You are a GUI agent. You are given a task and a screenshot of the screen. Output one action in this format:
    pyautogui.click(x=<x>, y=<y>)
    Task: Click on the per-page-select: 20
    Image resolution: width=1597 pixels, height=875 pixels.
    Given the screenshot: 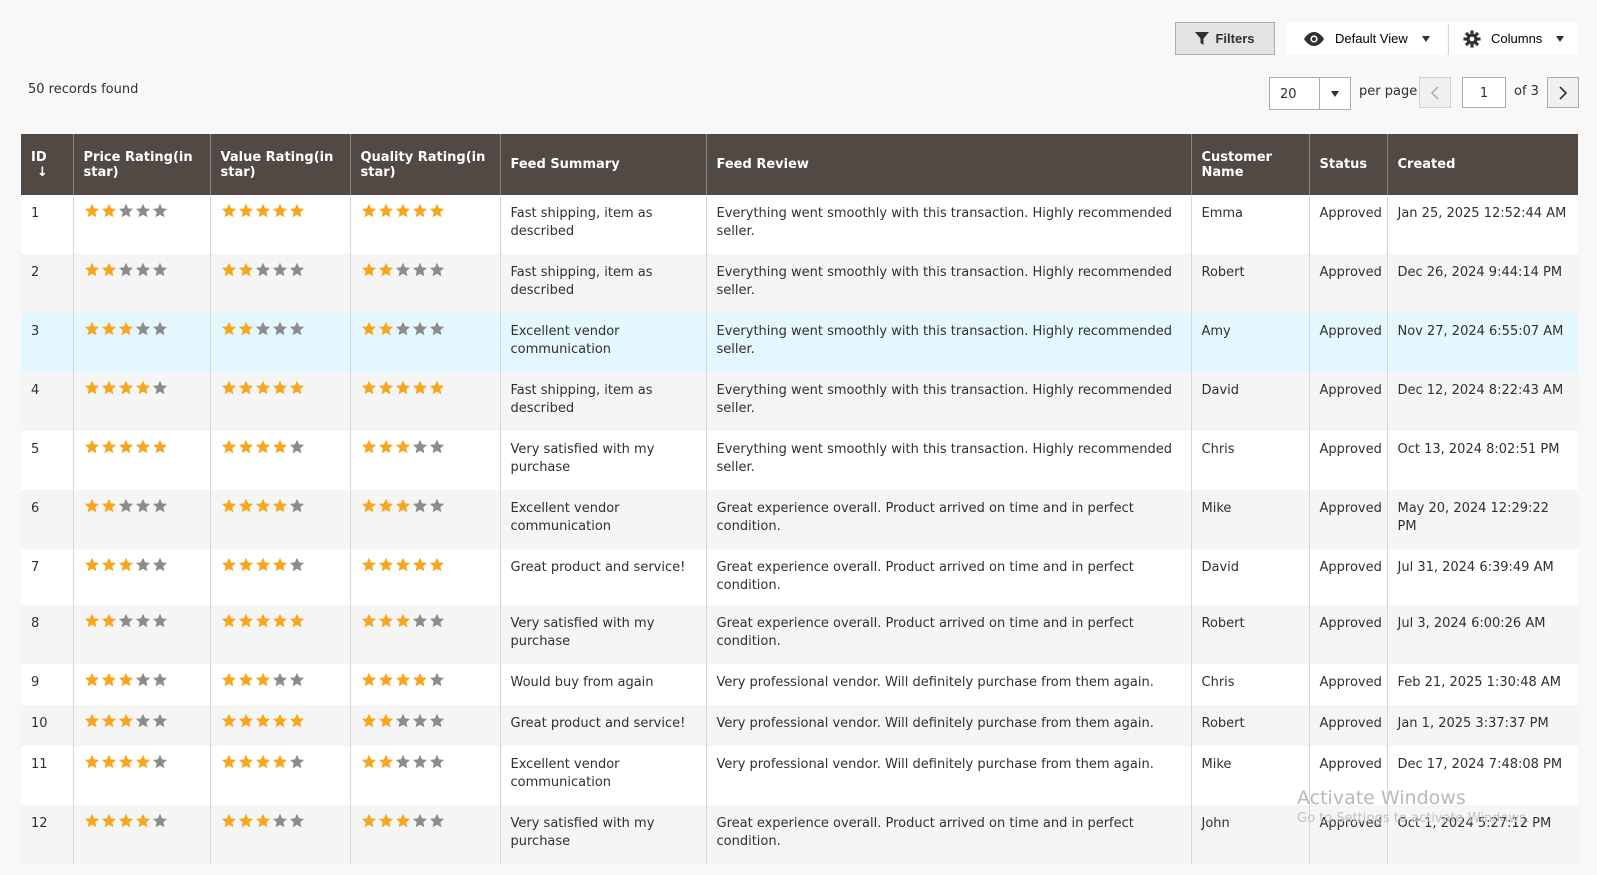 What is the action you would take?
    pyautogui.click(x=1310, y=93)
    